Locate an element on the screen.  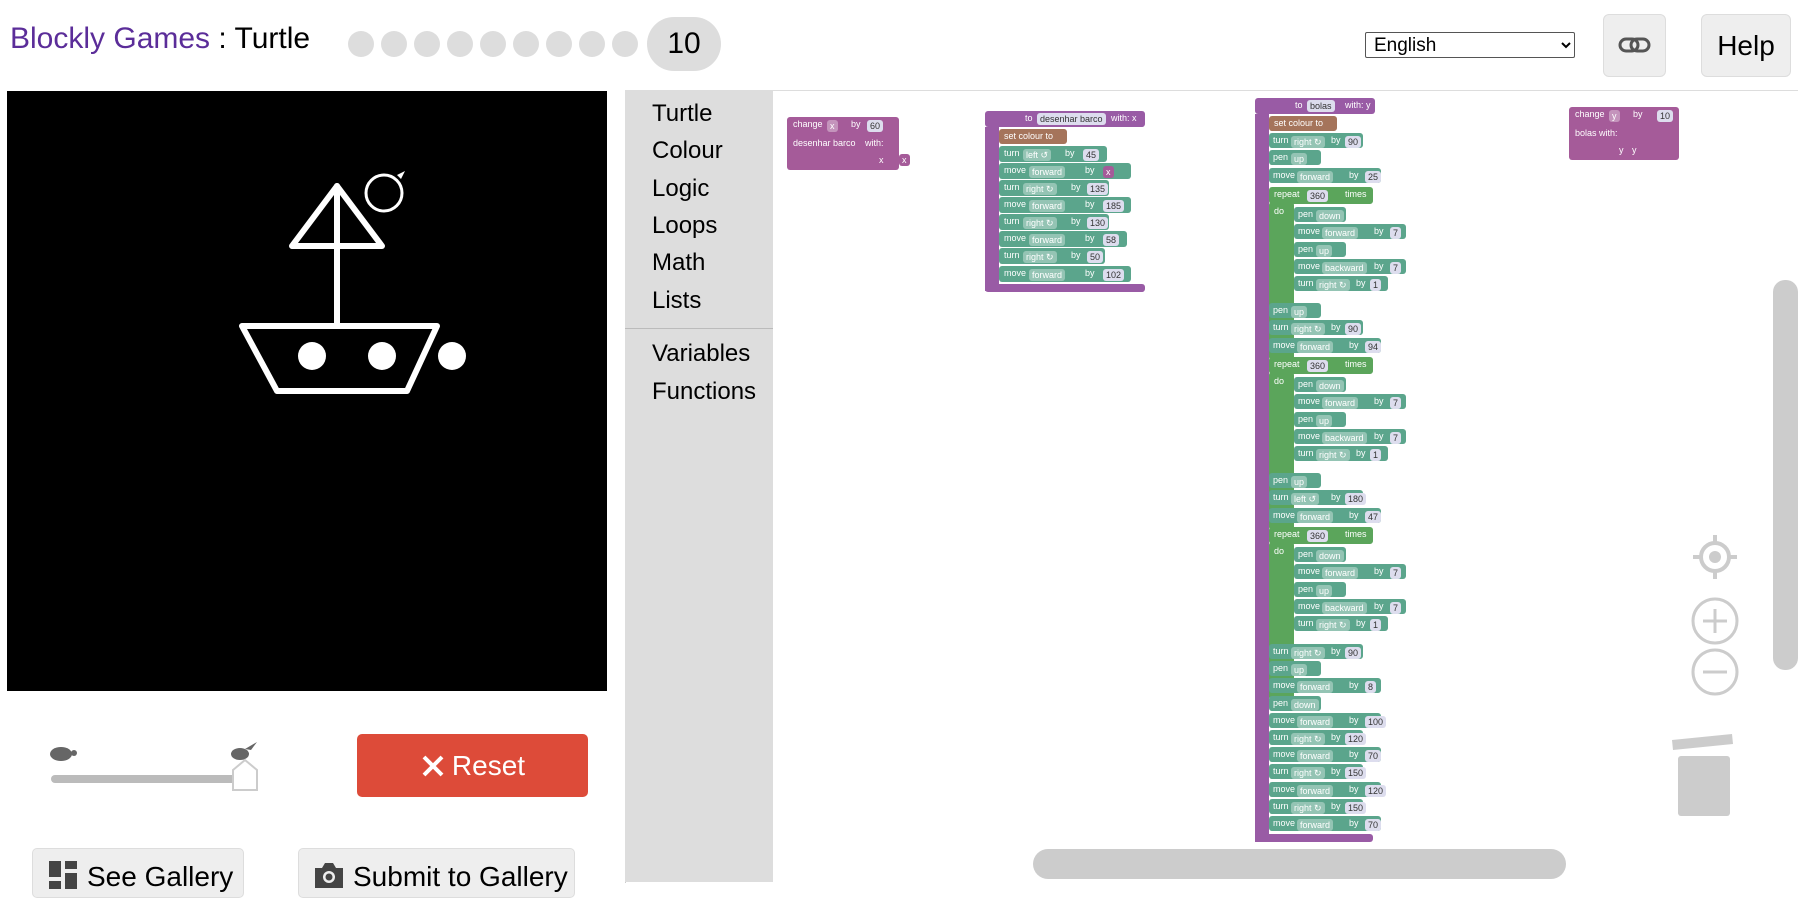
option-dropdown: left ↺ is located at coordinates (1305, 499).